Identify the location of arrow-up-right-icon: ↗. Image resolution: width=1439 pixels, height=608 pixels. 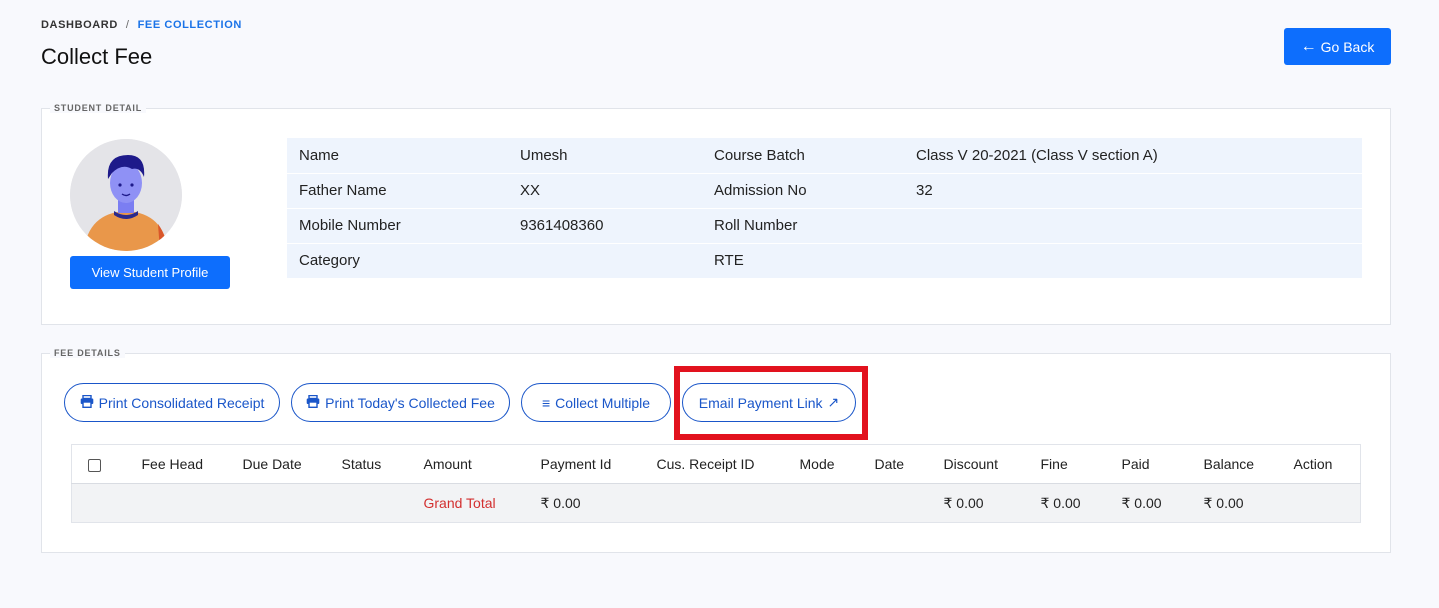
(833, 402).